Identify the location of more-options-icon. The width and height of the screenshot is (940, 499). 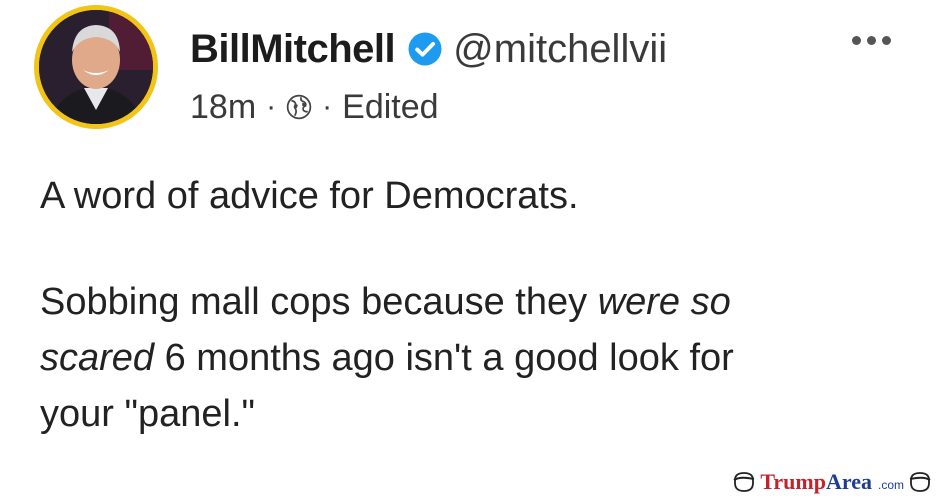
(871, 40).